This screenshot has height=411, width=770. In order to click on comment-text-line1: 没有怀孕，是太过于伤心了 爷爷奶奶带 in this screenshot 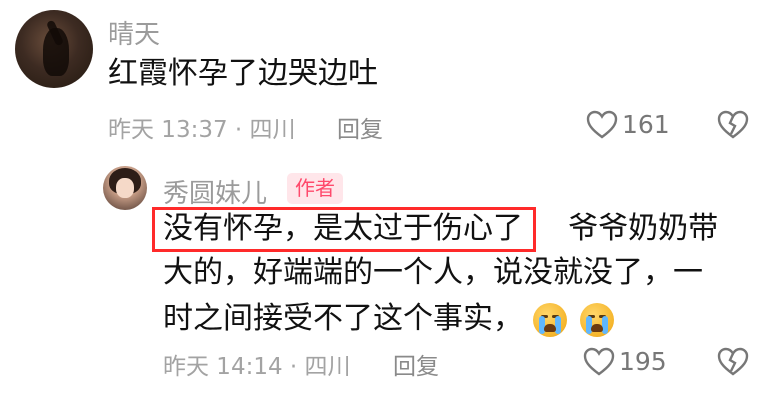, I will do `click(440, 229)`.